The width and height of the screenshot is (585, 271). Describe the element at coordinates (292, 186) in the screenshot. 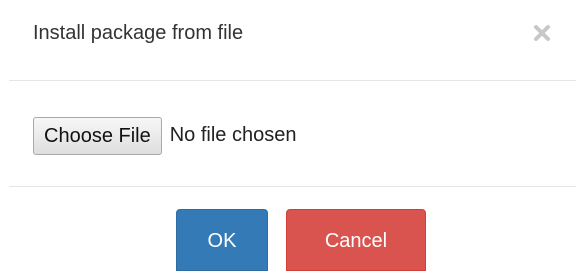

I see `footer-divider` at that location.